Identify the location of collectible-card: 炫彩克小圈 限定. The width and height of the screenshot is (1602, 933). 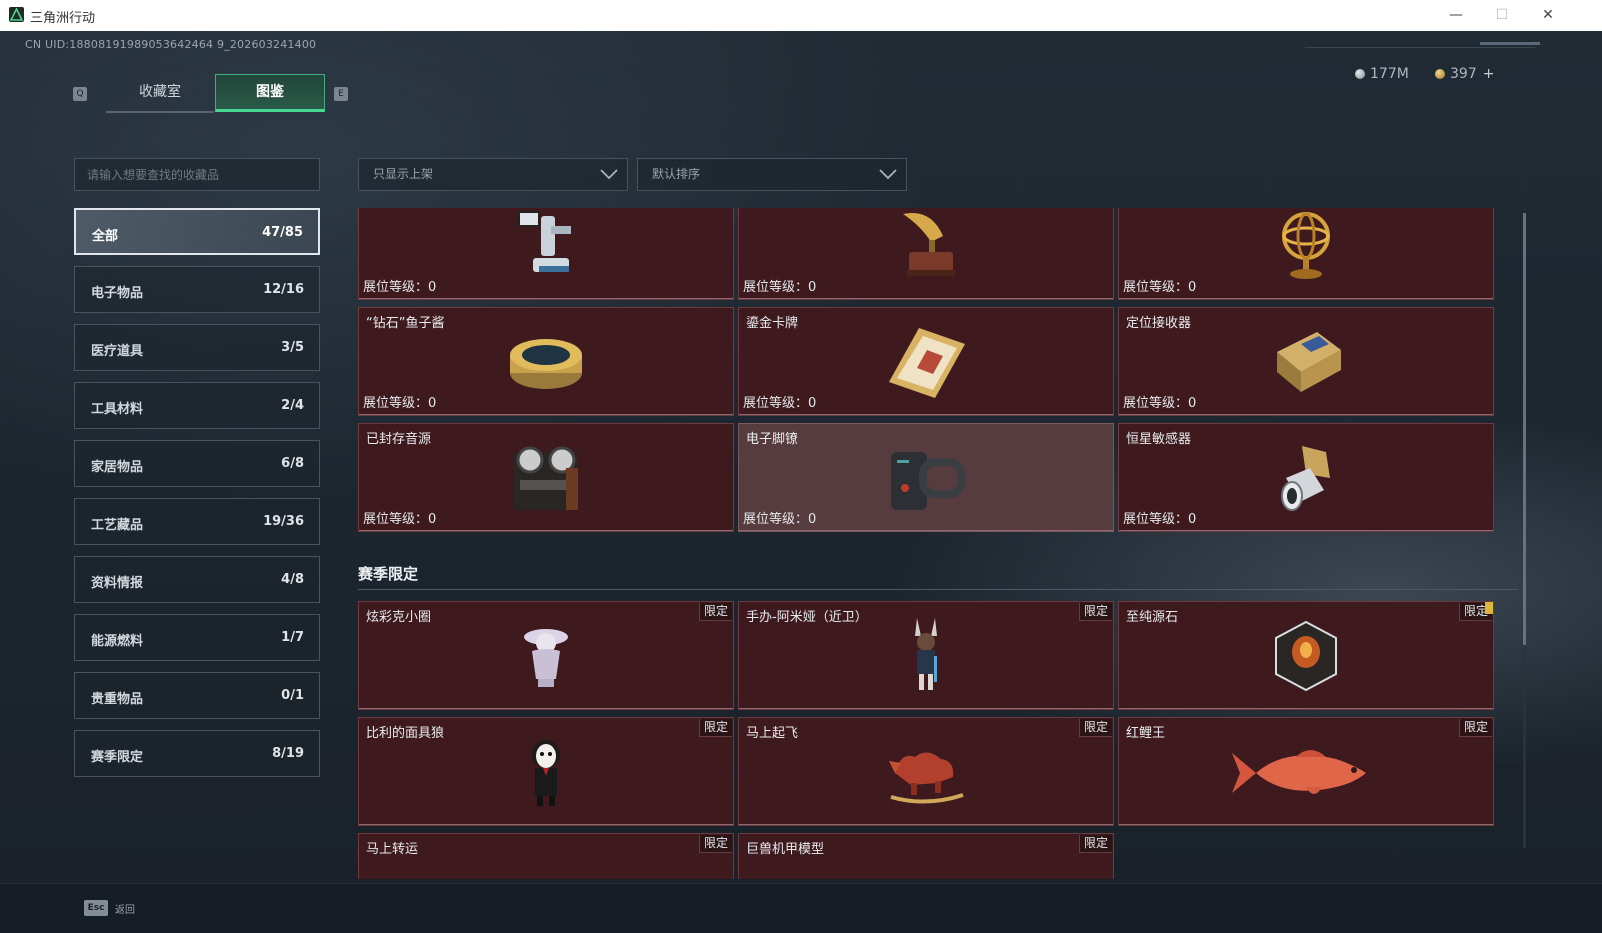
(546, 655).